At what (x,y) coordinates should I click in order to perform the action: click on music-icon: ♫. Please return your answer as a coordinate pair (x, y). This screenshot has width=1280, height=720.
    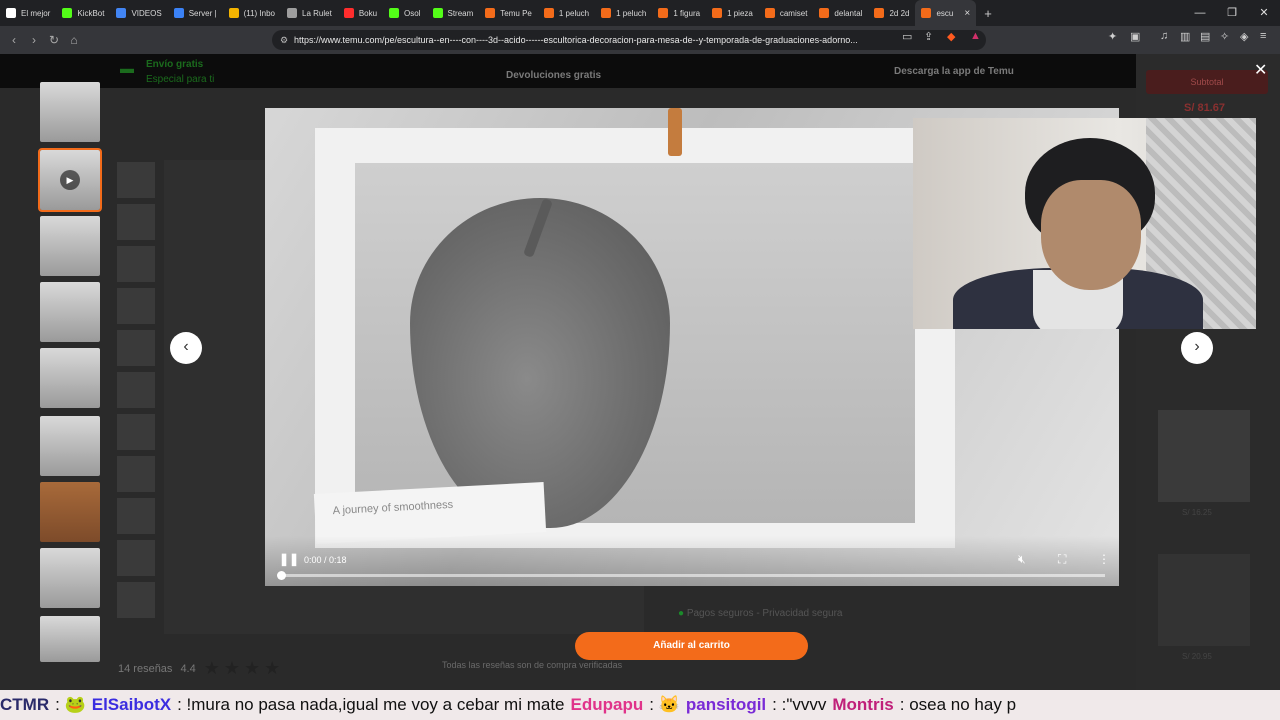
    Looking at the image, I should click on (1164, 36).